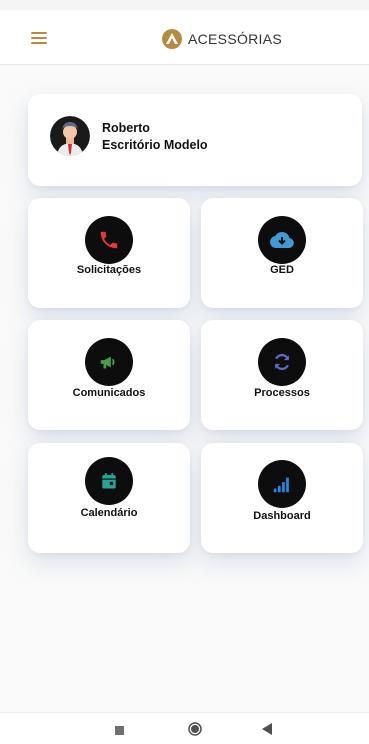 The image size is (369, 744). I want to click on profile-card: Roberto Escritório Modelo, so click(195, 140).